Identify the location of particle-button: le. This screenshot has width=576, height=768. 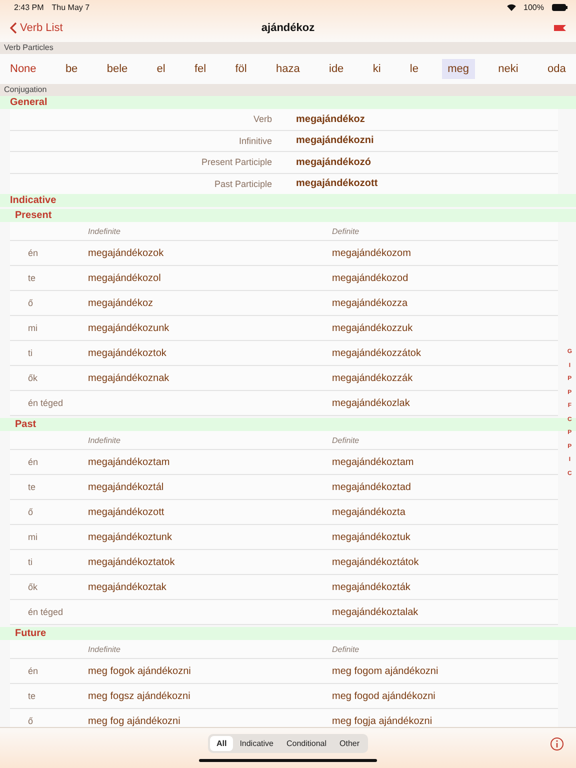
(414, 69).